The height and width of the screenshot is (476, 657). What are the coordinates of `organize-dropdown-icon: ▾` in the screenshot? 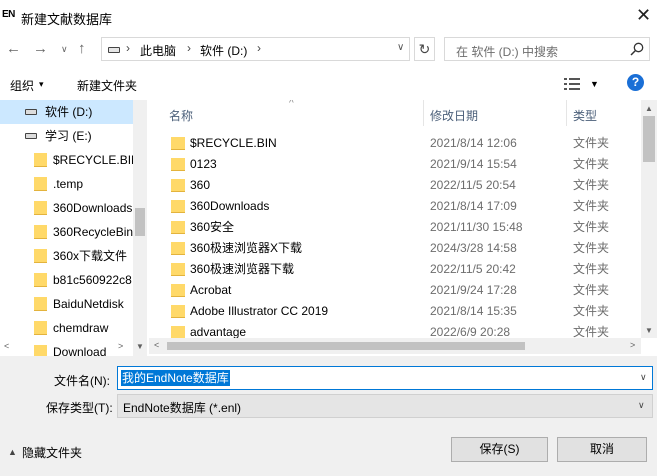 It's located at (41, 84).